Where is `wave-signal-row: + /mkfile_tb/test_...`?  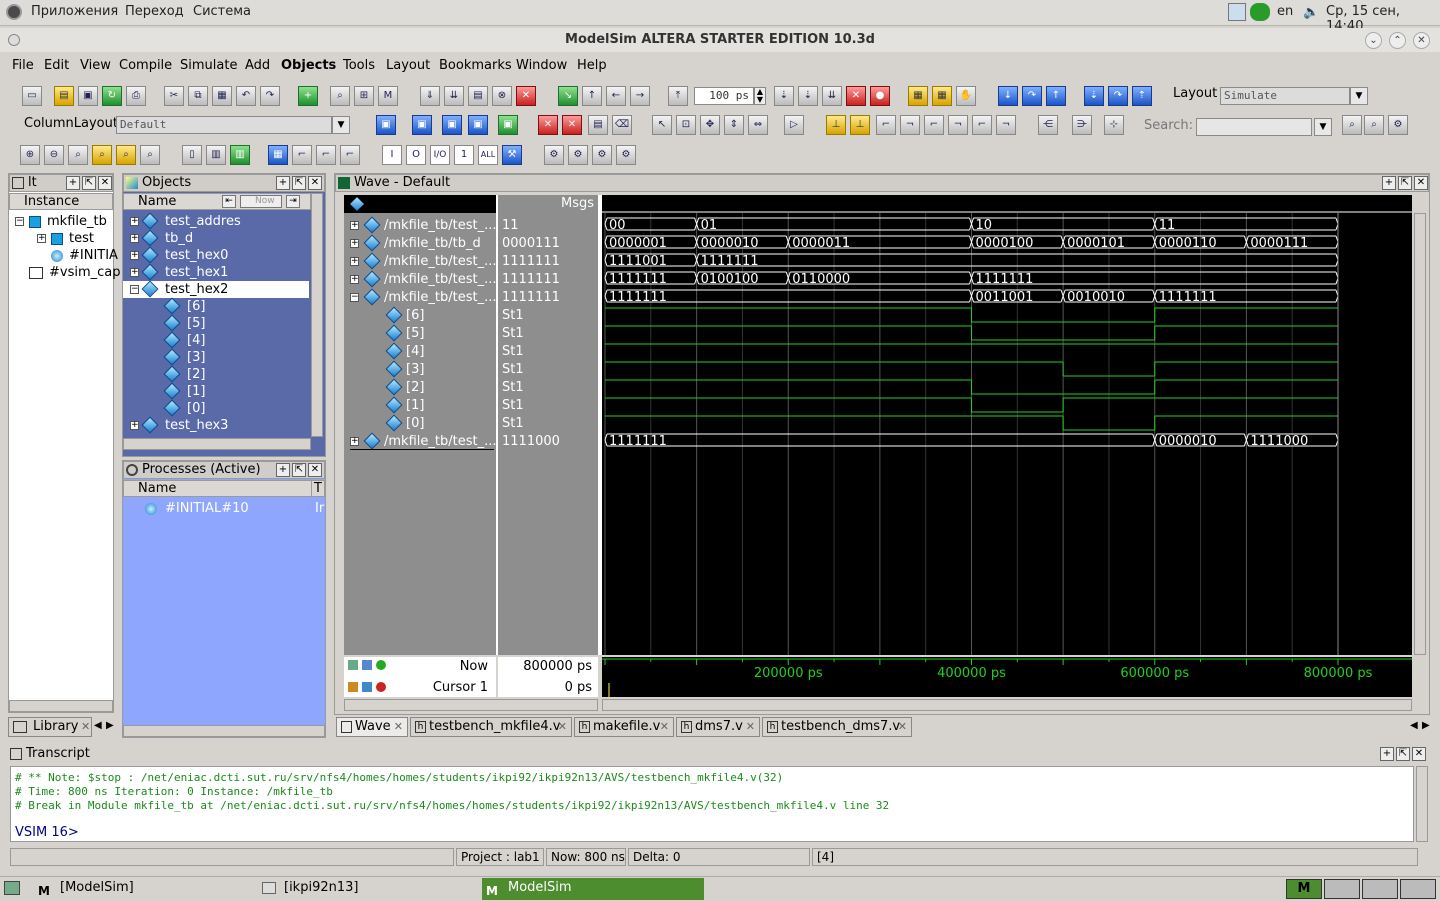
wave-signal-row: + /mkfile_tb/test_... is located at coordinates (420, 441).